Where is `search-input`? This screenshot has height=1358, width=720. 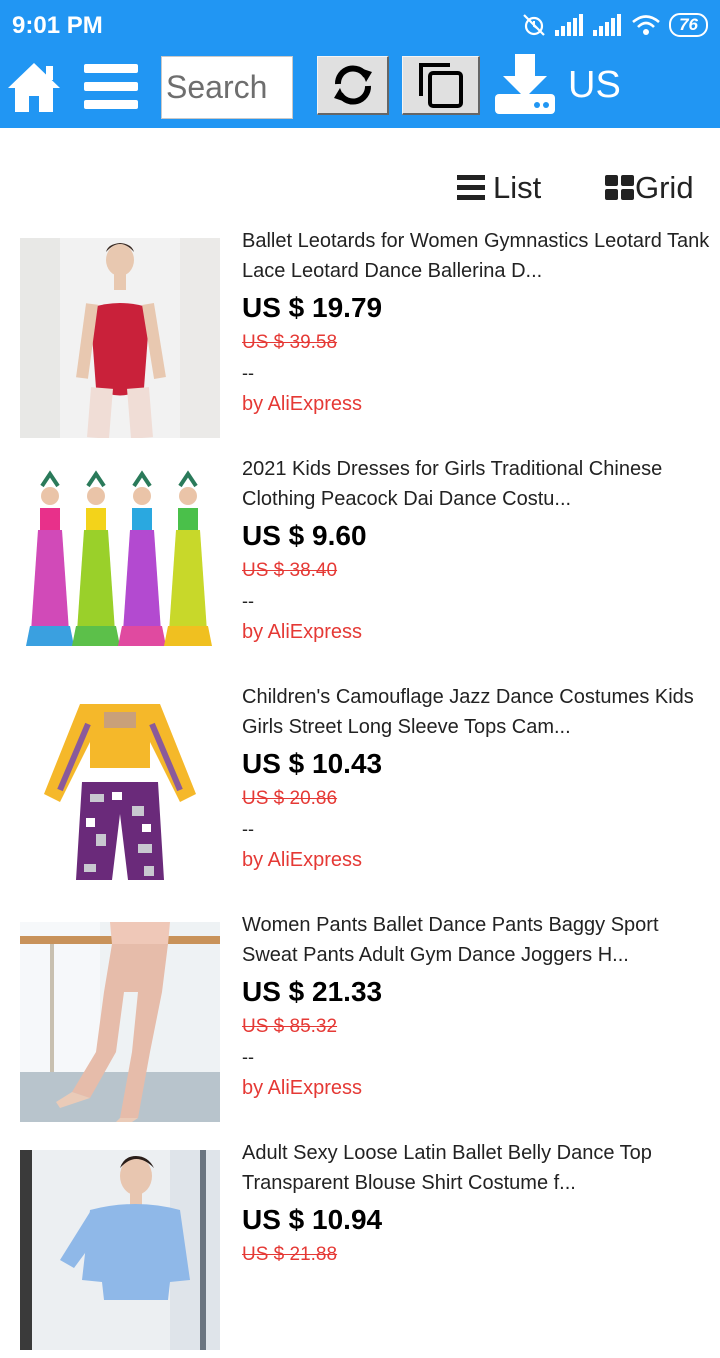 search-input is located at coordinates (227, 87).